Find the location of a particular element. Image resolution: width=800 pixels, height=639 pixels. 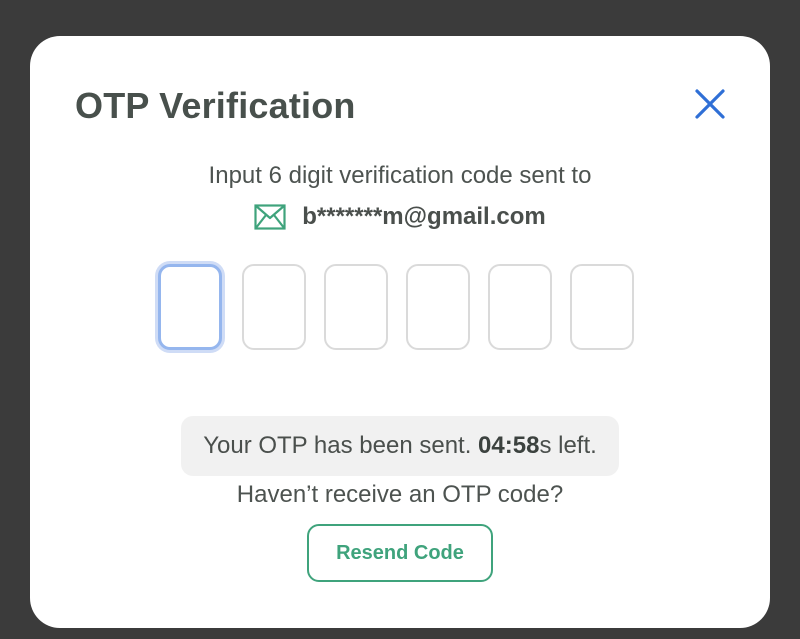

status-suffix: s left. is located at coordinates (568, 445).